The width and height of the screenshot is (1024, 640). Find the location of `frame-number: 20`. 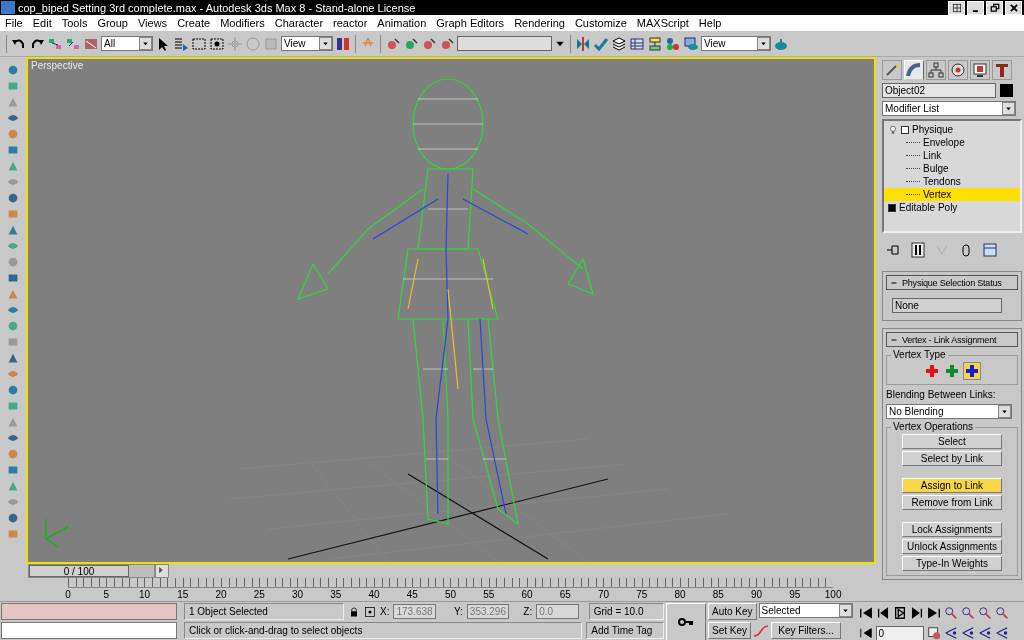

frame-number: 20 is located at coordinates (221, 594).